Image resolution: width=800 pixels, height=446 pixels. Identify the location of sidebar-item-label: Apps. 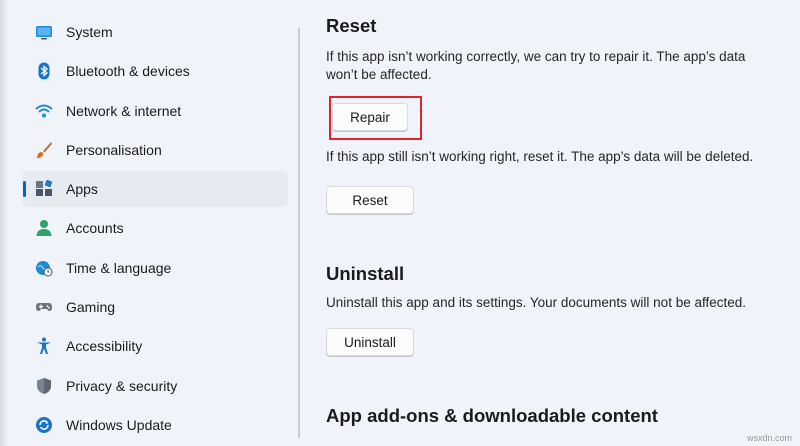
(82, 189).